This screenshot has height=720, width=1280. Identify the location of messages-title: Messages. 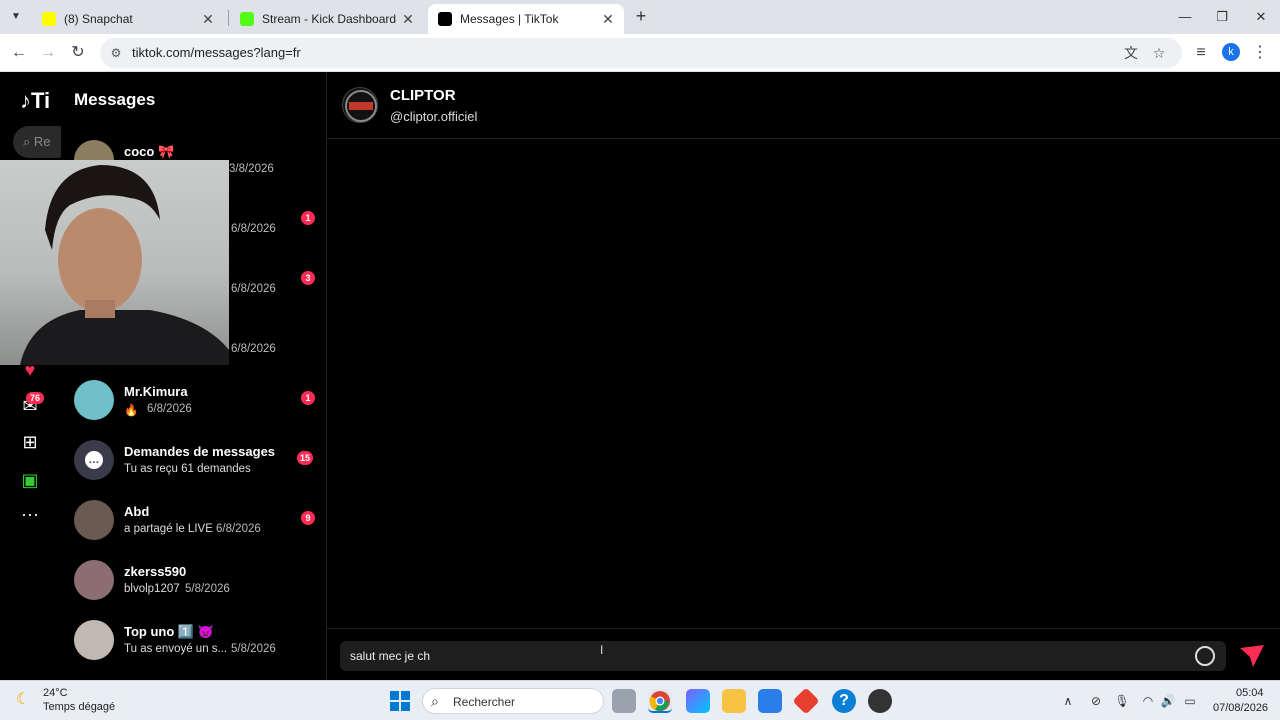
(115, 99).